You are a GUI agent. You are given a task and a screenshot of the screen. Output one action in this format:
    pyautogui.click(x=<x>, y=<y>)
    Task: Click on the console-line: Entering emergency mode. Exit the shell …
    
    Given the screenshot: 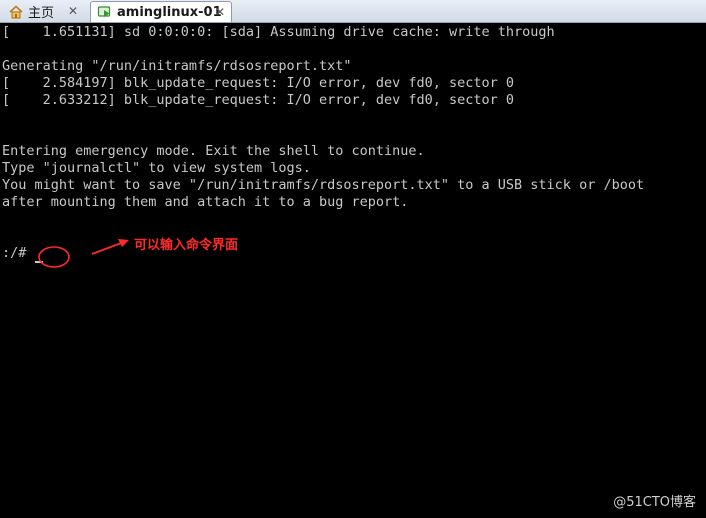 What is the action you would take?
    pyautogui.click(x=213, y=151)
    